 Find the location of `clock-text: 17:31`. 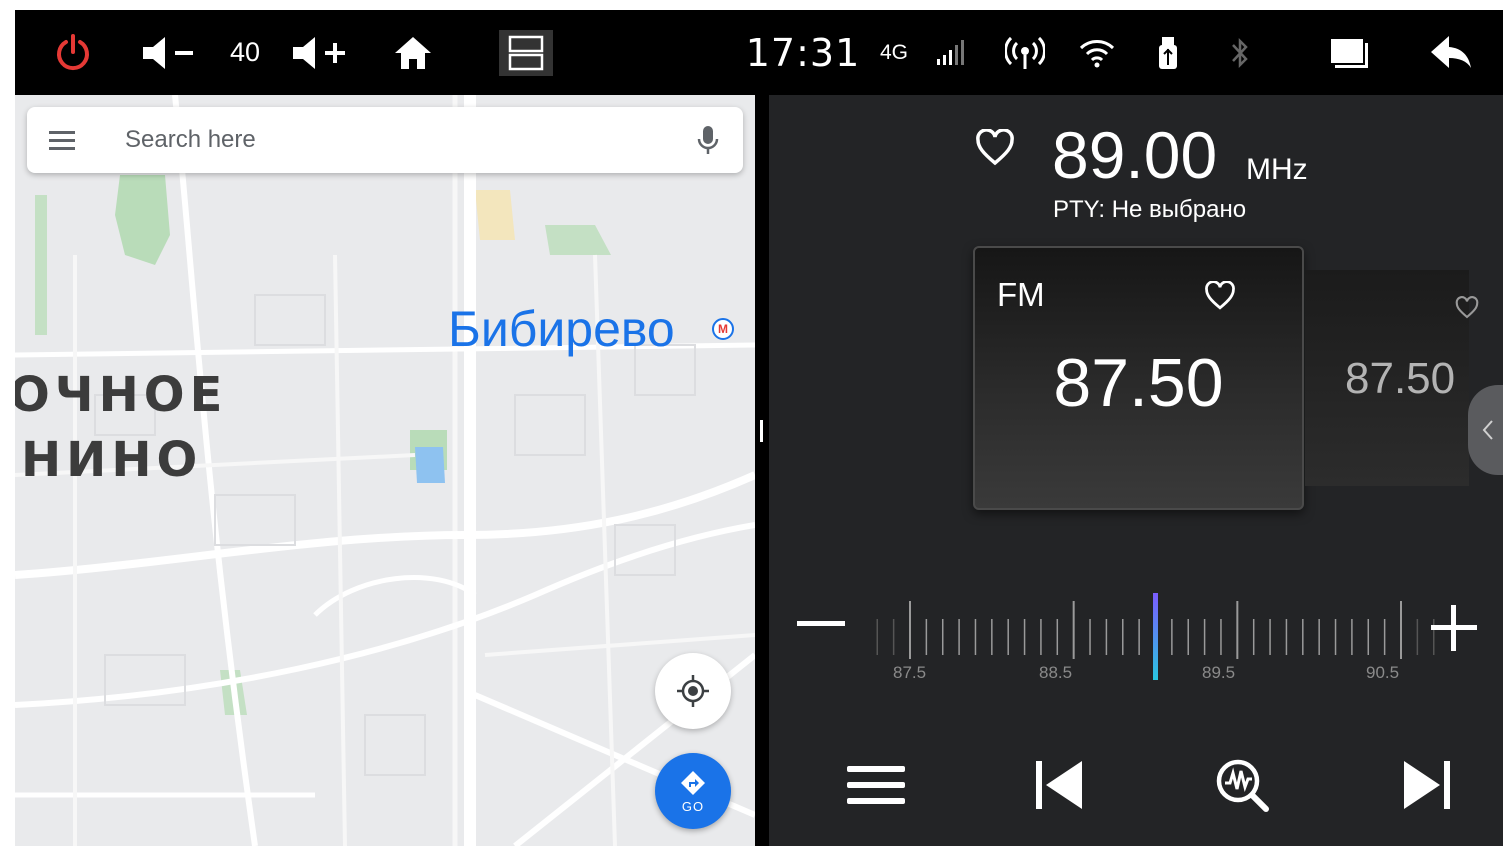

clock-text: 17:31 is located at coordinates (803, 52).